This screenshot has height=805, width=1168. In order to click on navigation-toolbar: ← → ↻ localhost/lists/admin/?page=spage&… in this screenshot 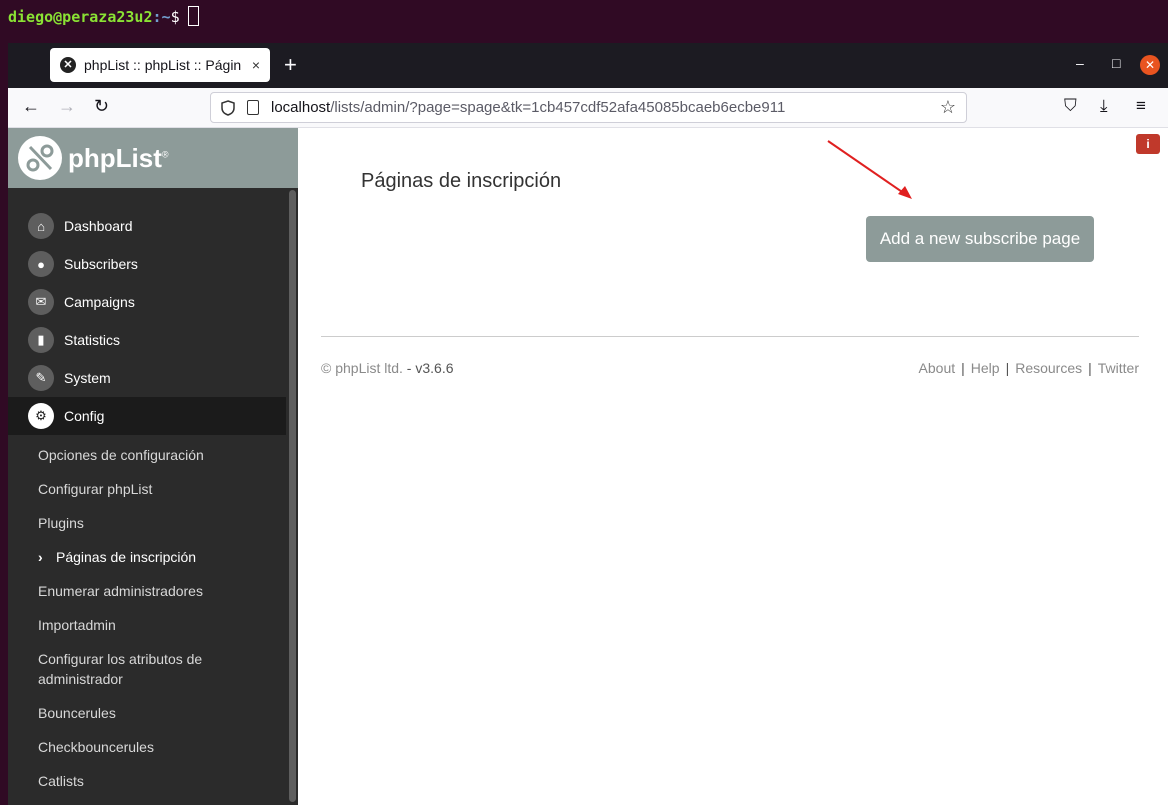, I will do `click(588, 108)`.